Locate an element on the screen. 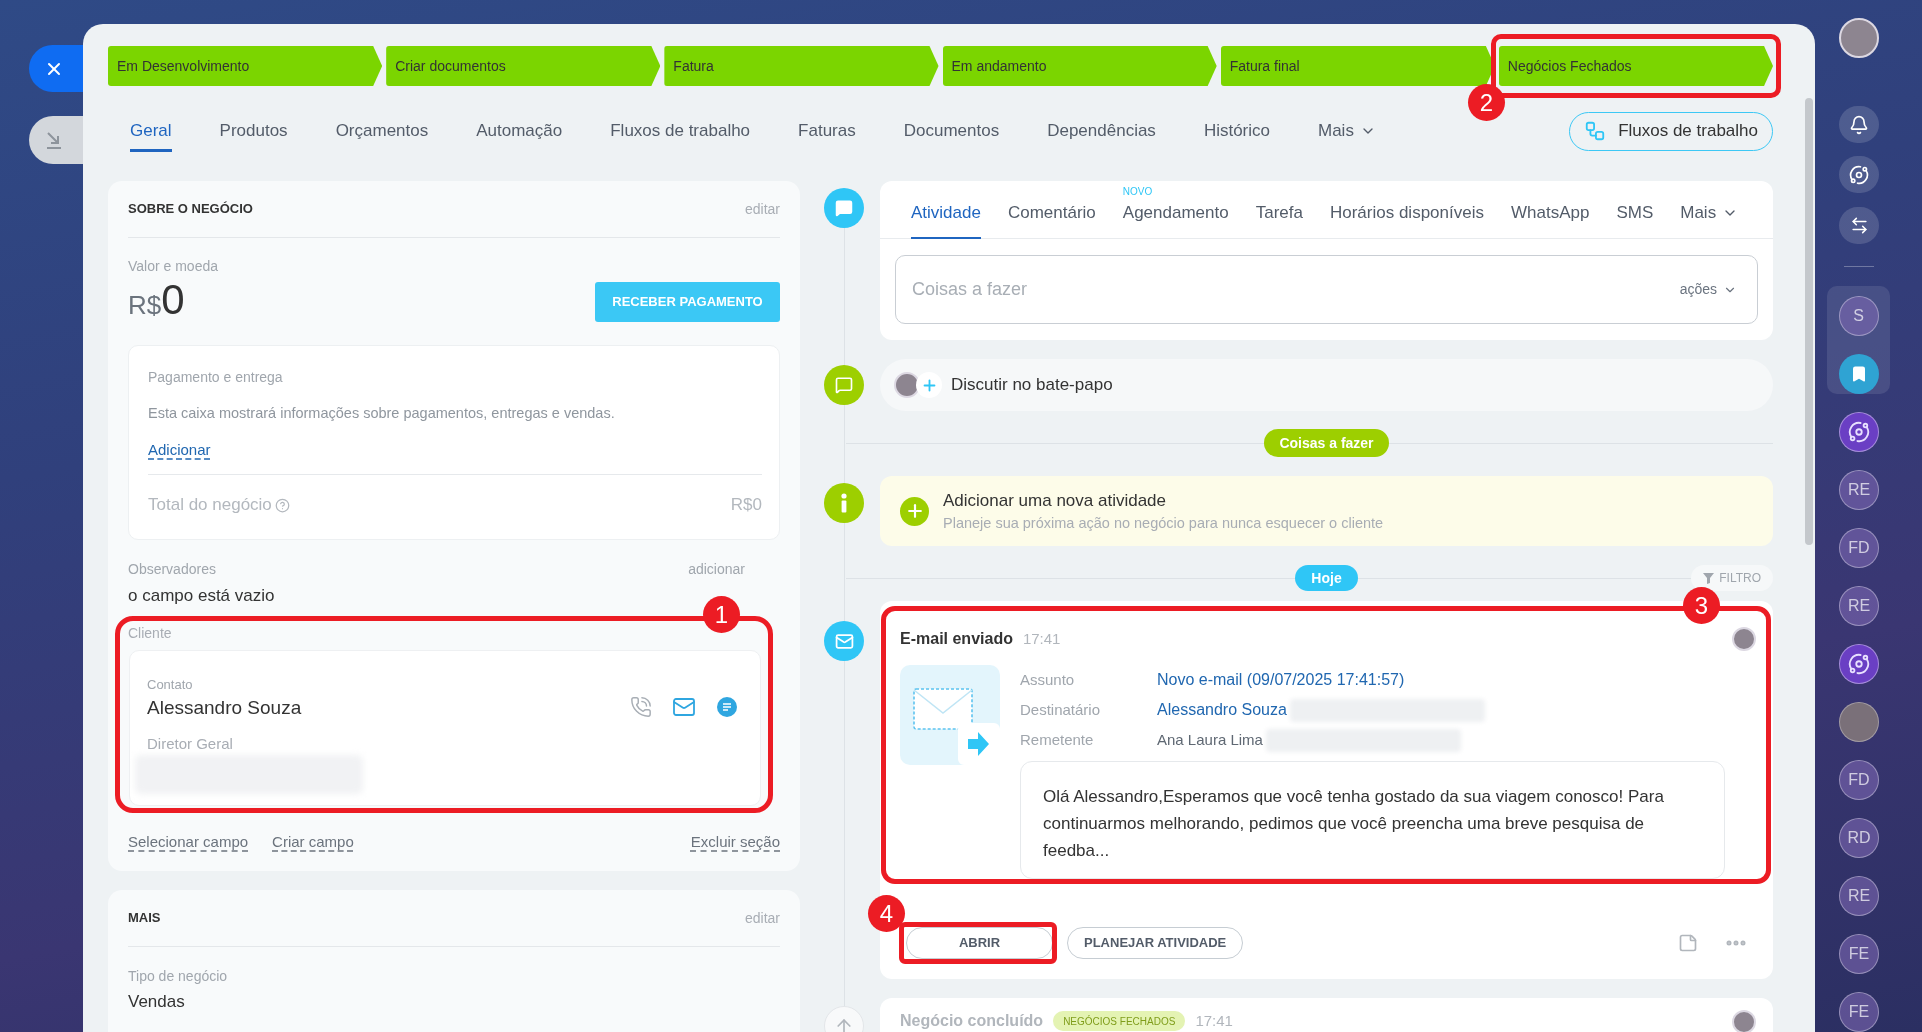  bookmark-icon is located at coordinates (1858, 373).